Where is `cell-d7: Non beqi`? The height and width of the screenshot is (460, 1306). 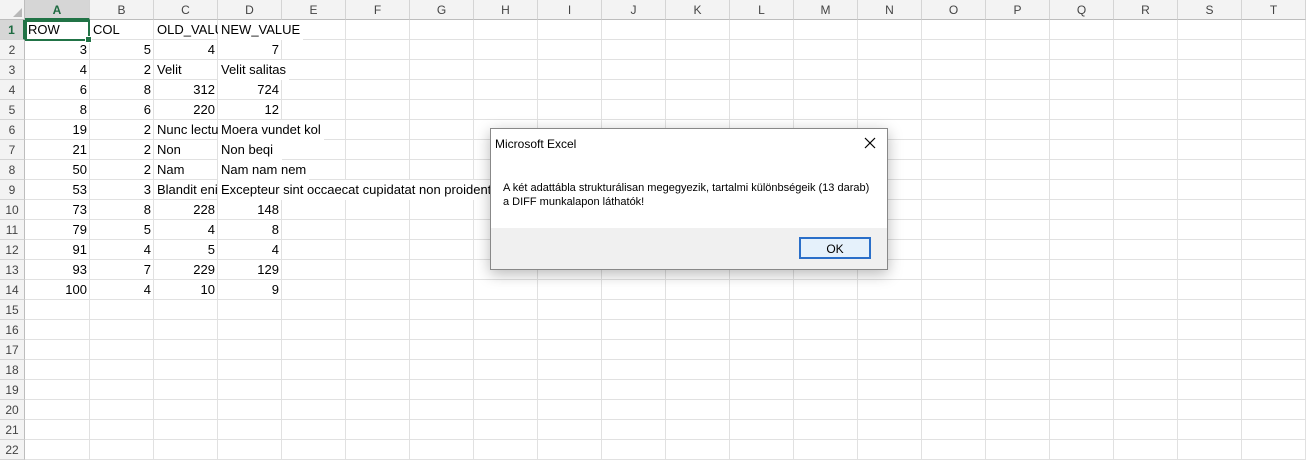 cell-d7: Non beqi is located at coordinates (250, 150).